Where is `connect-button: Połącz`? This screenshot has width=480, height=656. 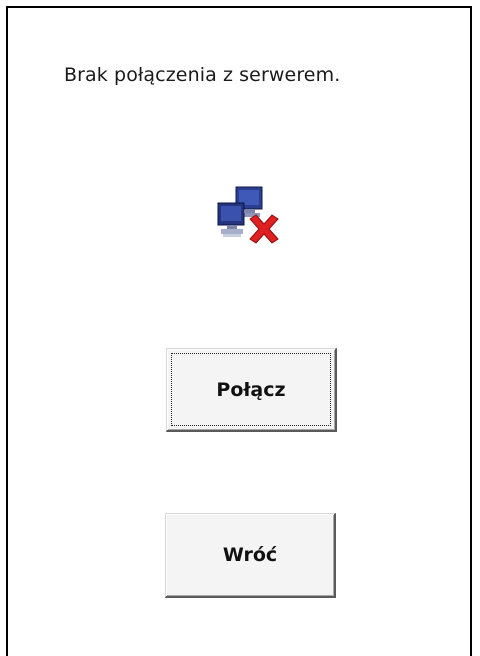 connect-button: Połącz is located at coordinates (251, 390).